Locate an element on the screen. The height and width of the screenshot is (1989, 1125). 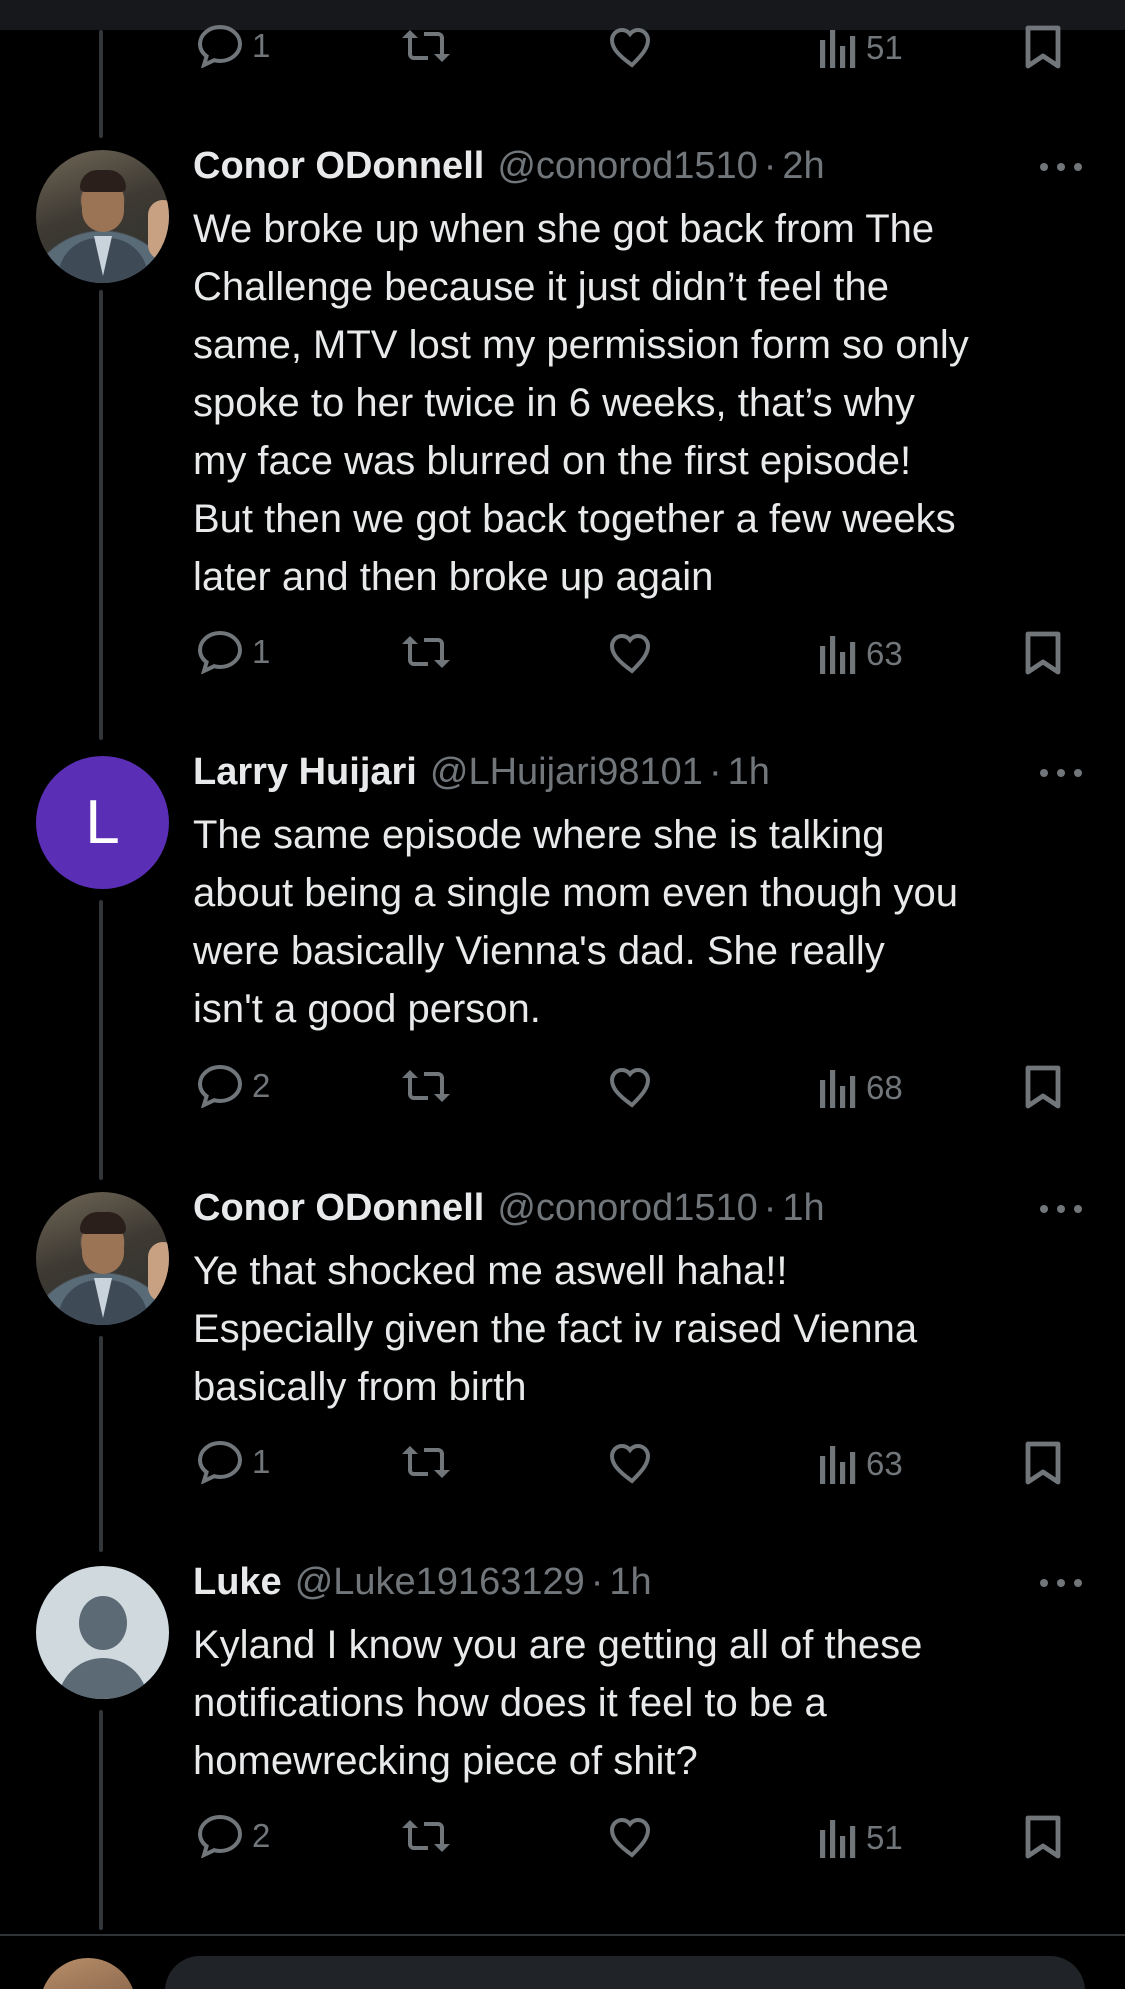
timestamp: 2h is located at coordinates (803, 166).